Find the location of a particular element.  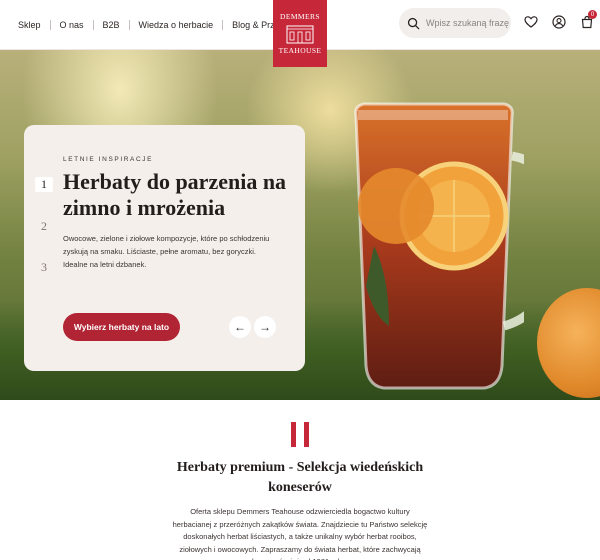

arrow-left-icon: ← is located at coordinates (240, 327).